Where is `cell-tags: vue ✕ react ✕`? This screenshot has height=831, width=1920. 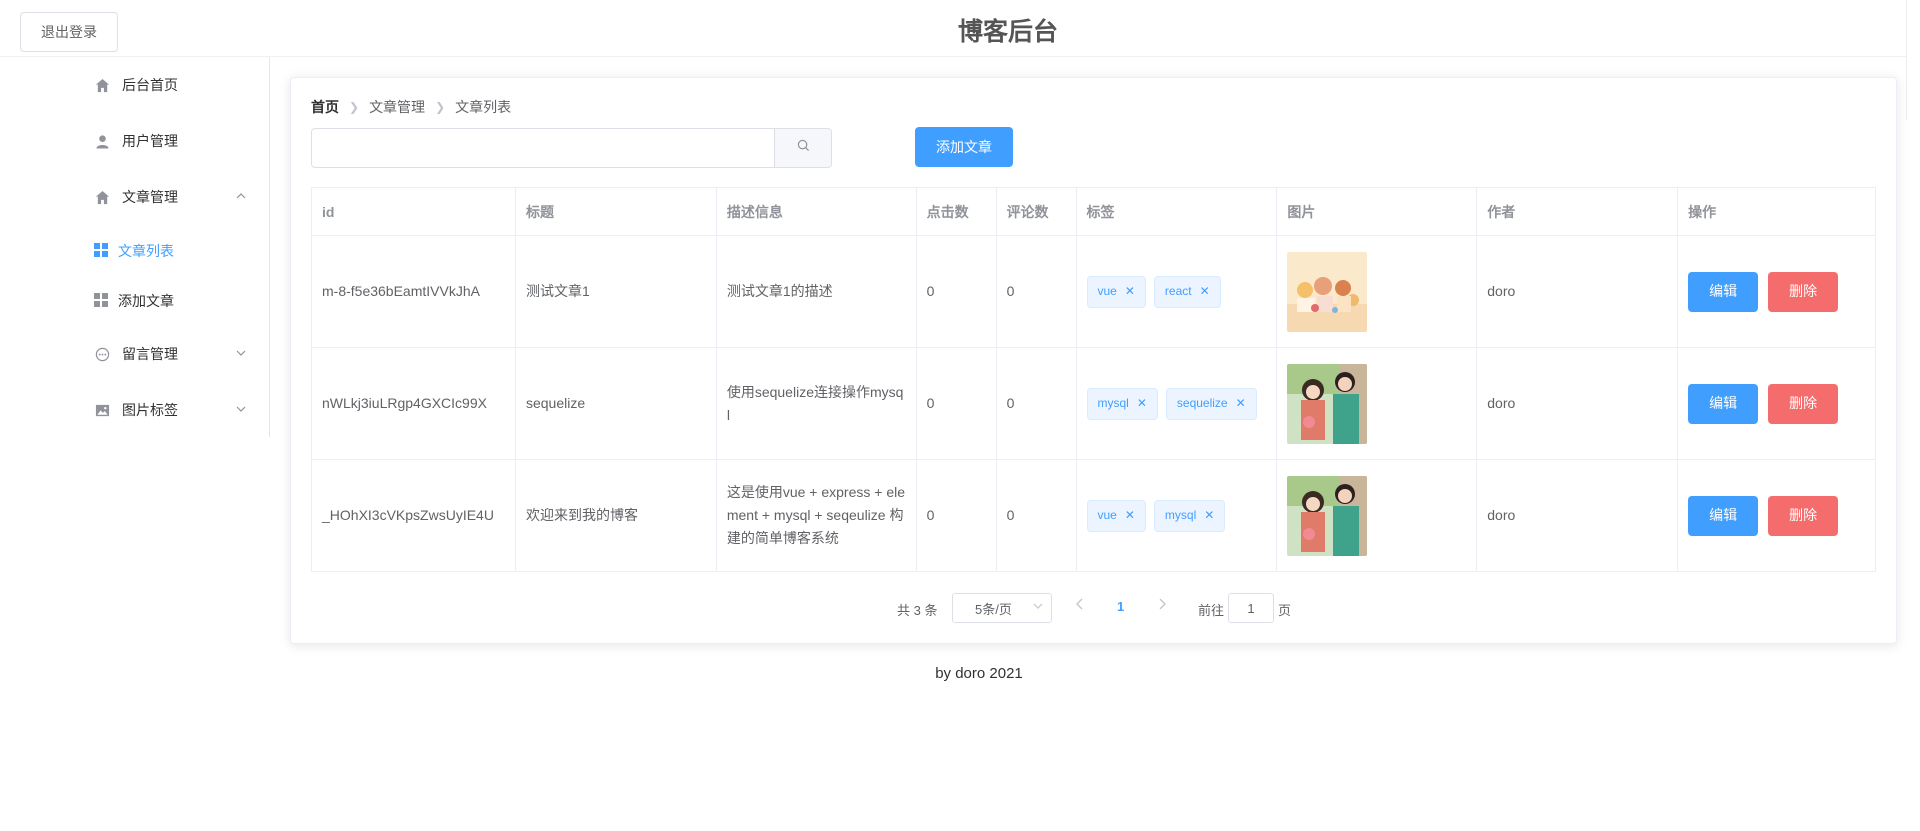 cell-tags: vue ✕ react ✕ is located at coordinates (1176, 291).